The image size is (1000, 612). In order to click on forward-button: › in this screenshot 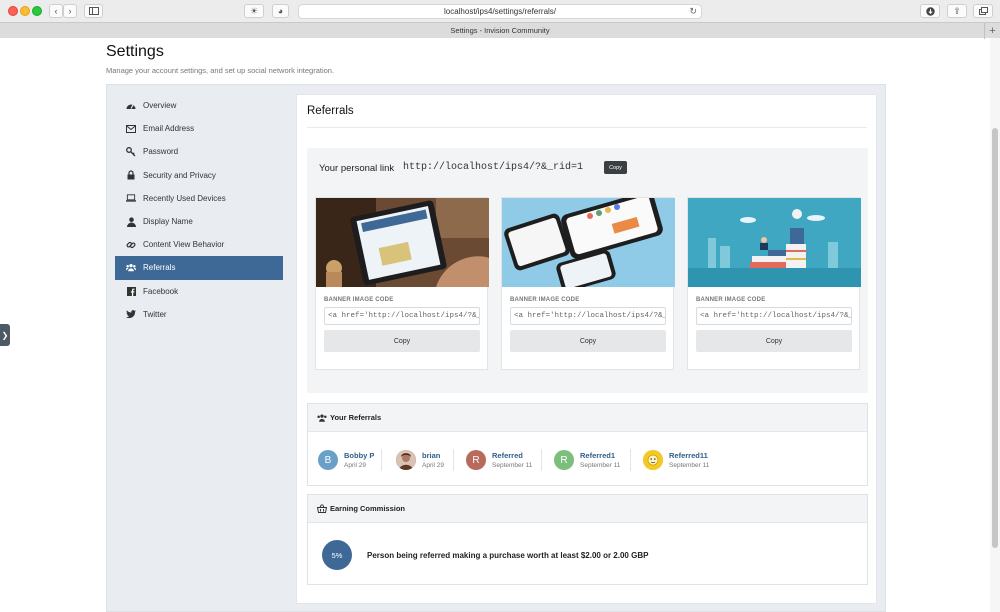, I will do `click(70, 11)`.